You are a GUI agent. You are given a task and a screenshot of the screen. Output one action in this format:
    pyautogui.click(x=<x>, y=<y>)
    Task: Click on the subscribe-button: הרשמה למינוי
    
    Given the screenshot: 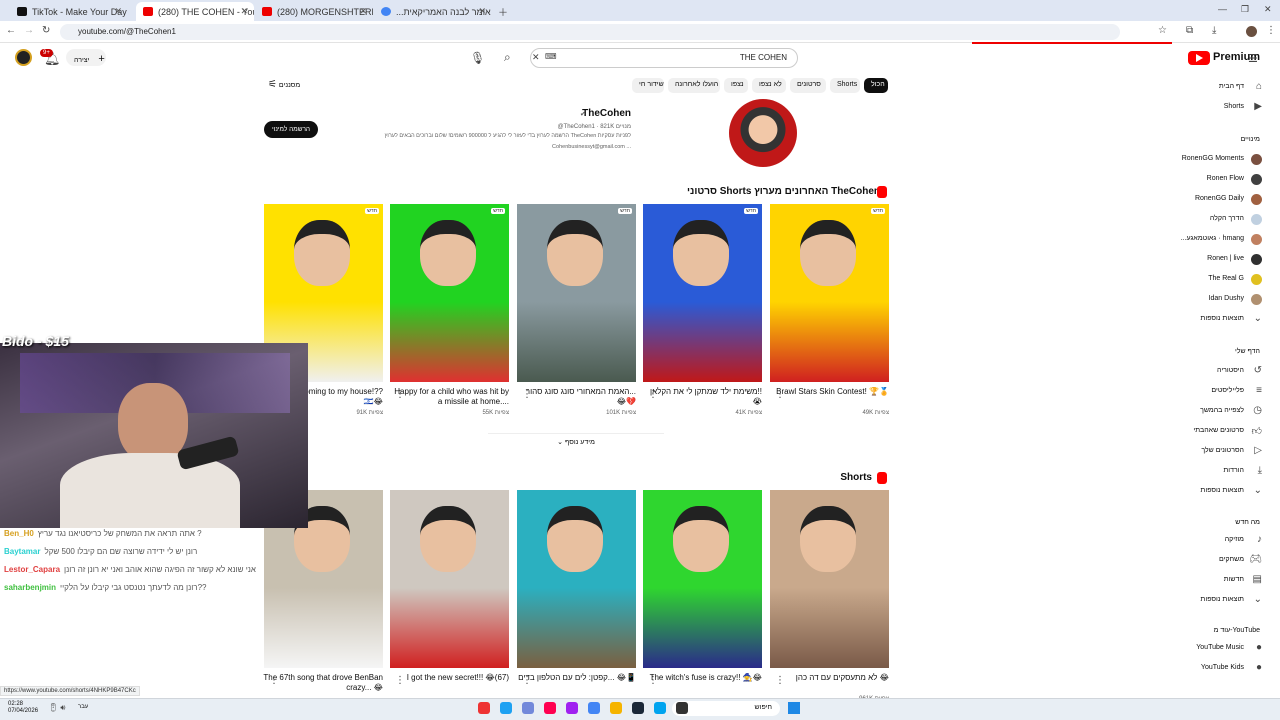 What is the action you would take?
    pyautogui.click(x=291, y=129)
    